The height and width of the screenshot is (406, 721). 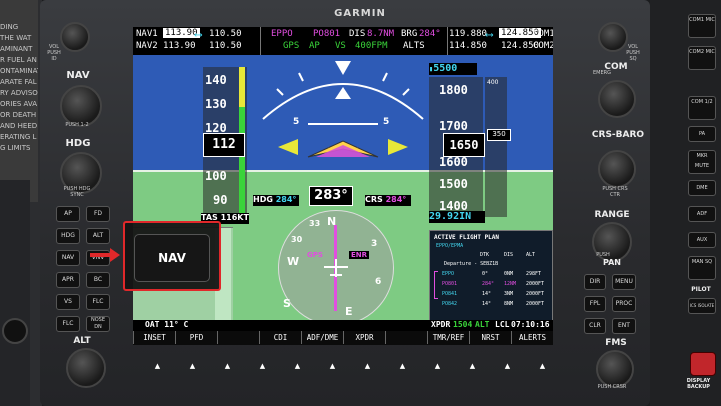 I want to click on xpdr-label: XPDR, so click(x=441, y=324).